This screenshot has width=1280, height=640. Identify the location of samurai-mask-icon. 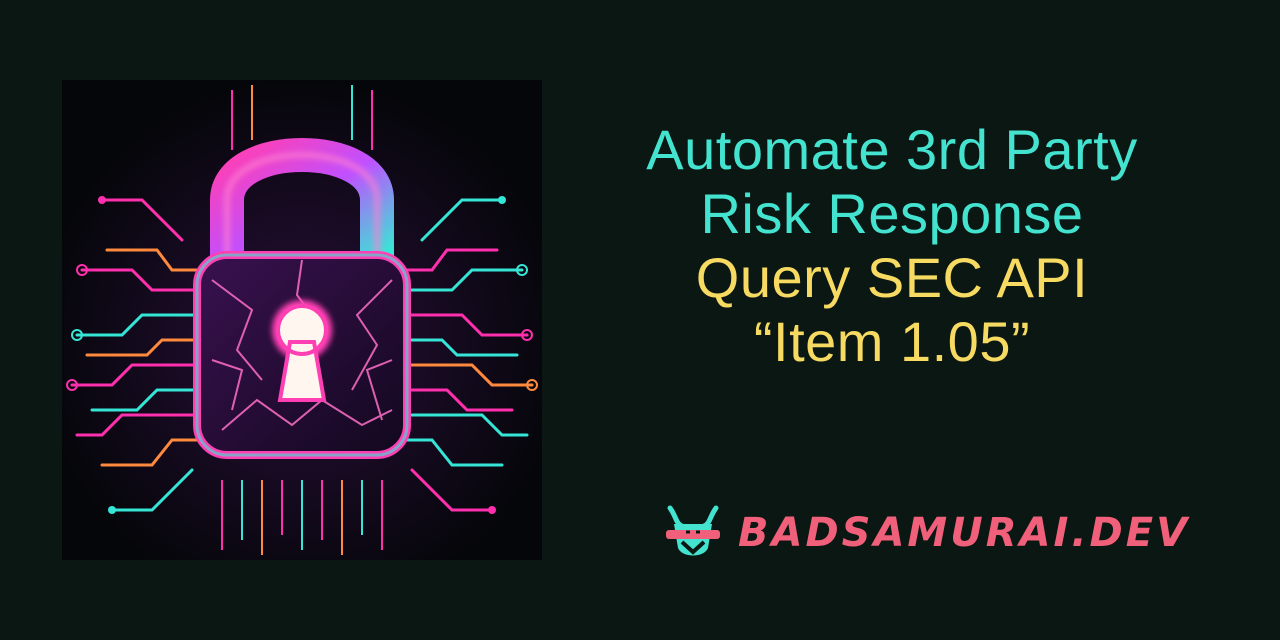
(693, 530).